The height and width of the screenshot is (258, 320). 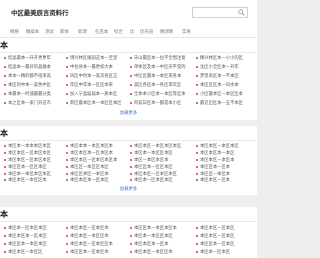 I want to click on search-icon, so click(x=241, y=12).